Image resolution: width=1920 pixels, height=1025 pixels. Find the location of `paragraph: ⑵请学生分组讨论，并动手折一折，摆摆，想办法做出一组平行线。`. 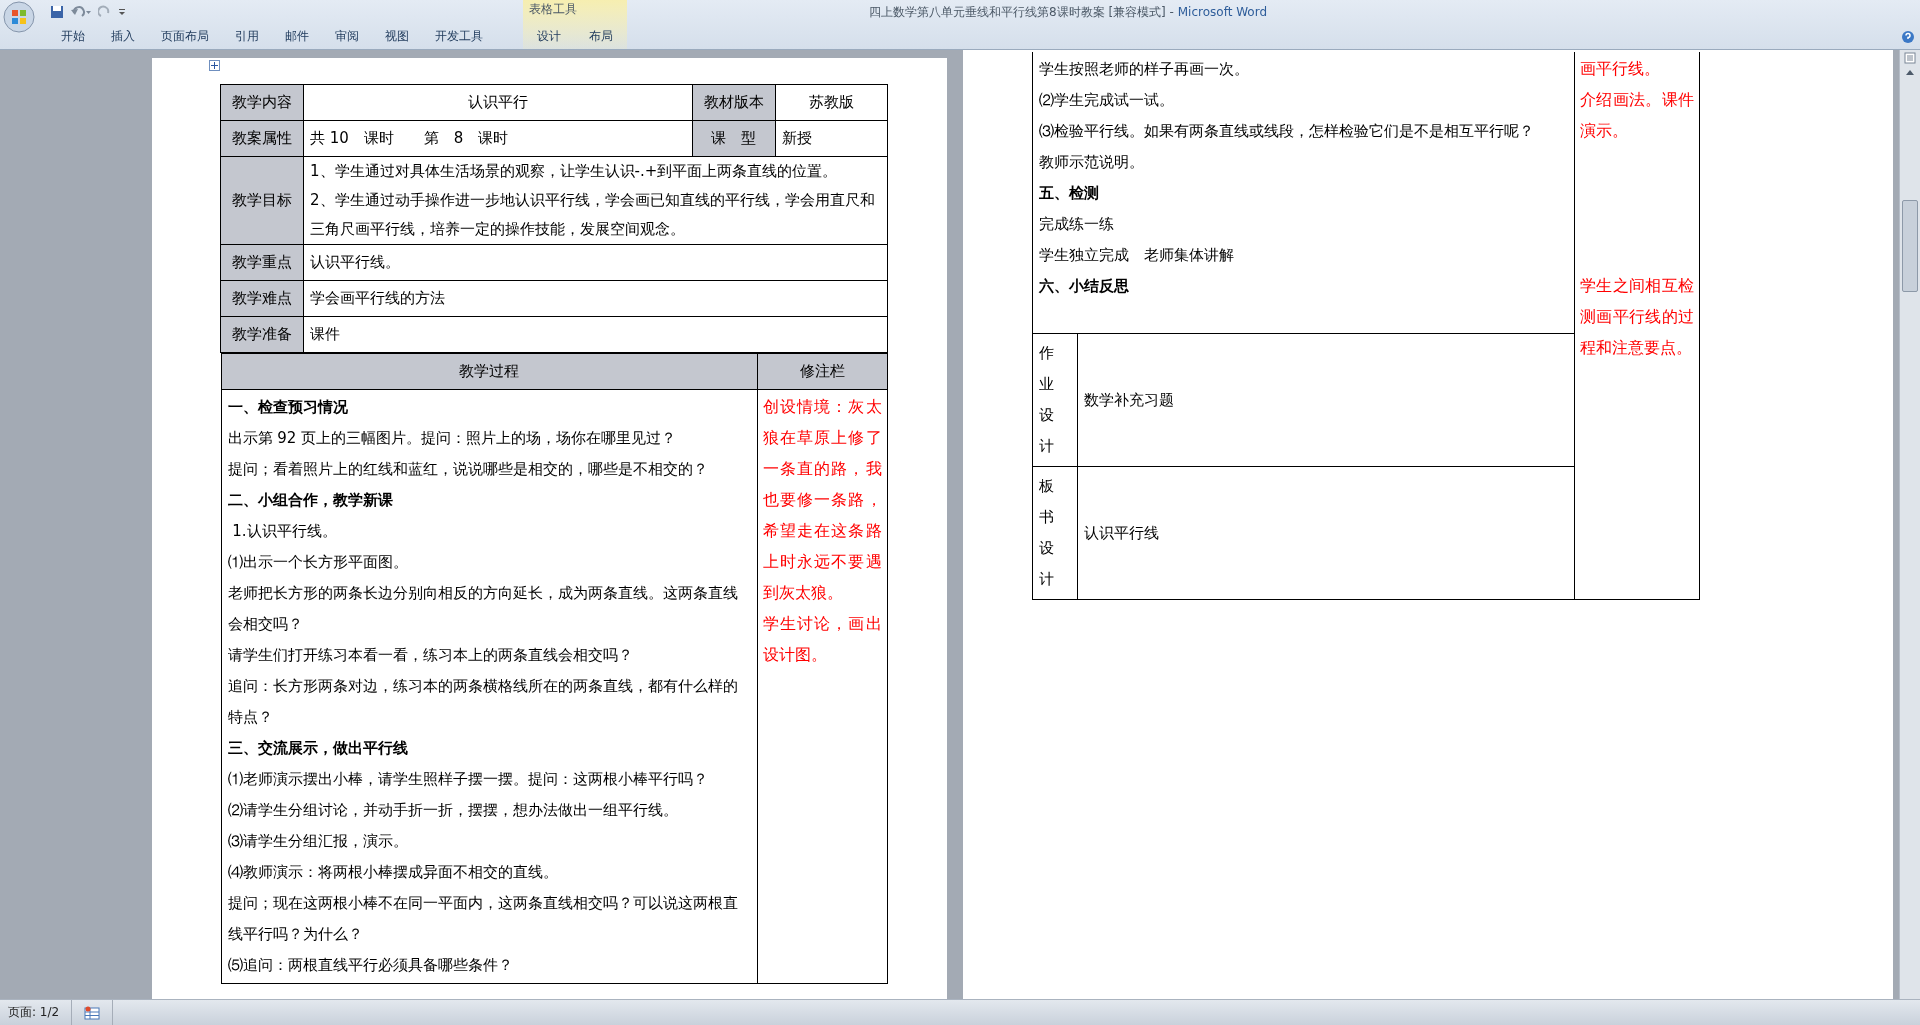

paragraph: ⑵请学生分组讨论，并动手折一折，摆摆，想办法做出一组平行线。 is located at coordinates (453, 810).